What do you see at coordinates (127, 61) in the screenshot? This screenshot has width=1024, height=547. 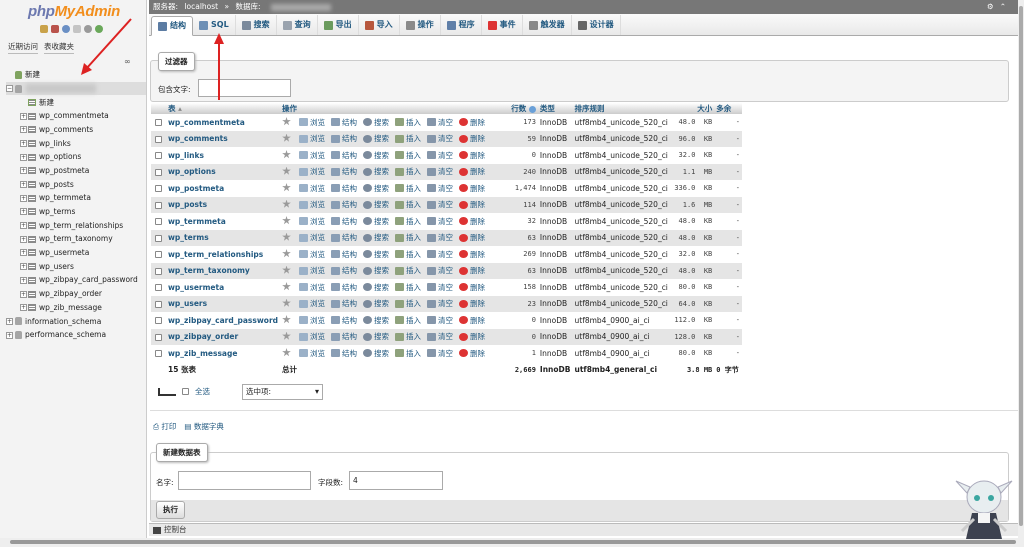 I see `link-with-main-icon: ∞` at bounding box center [127, 61].